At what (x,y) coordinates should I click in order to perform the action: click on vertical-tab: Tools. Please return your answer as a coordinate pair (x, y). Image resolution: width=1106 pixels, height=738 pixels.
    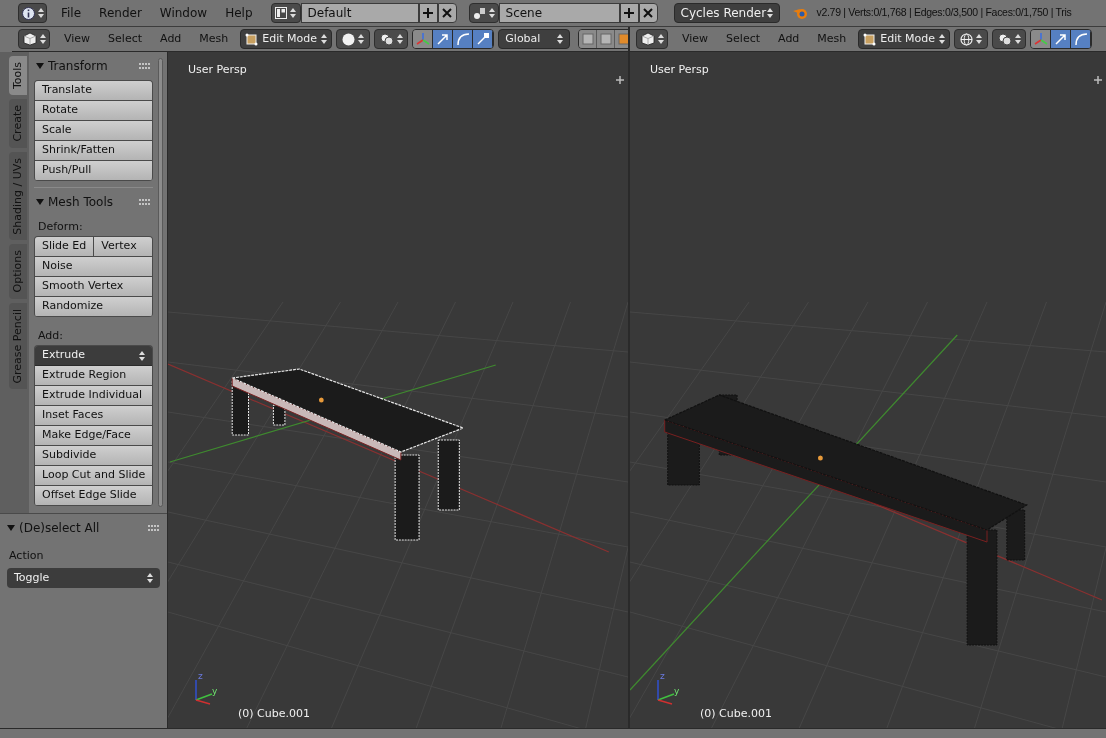
    Looking at the image, I should click on (18, 76).